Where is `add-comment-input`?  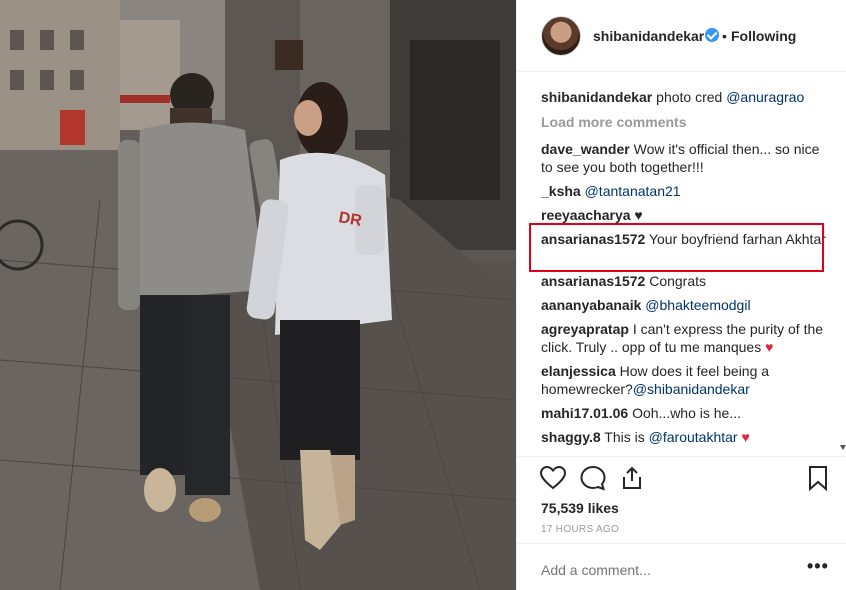
add-comment-input is located at coordinates (661, 570).